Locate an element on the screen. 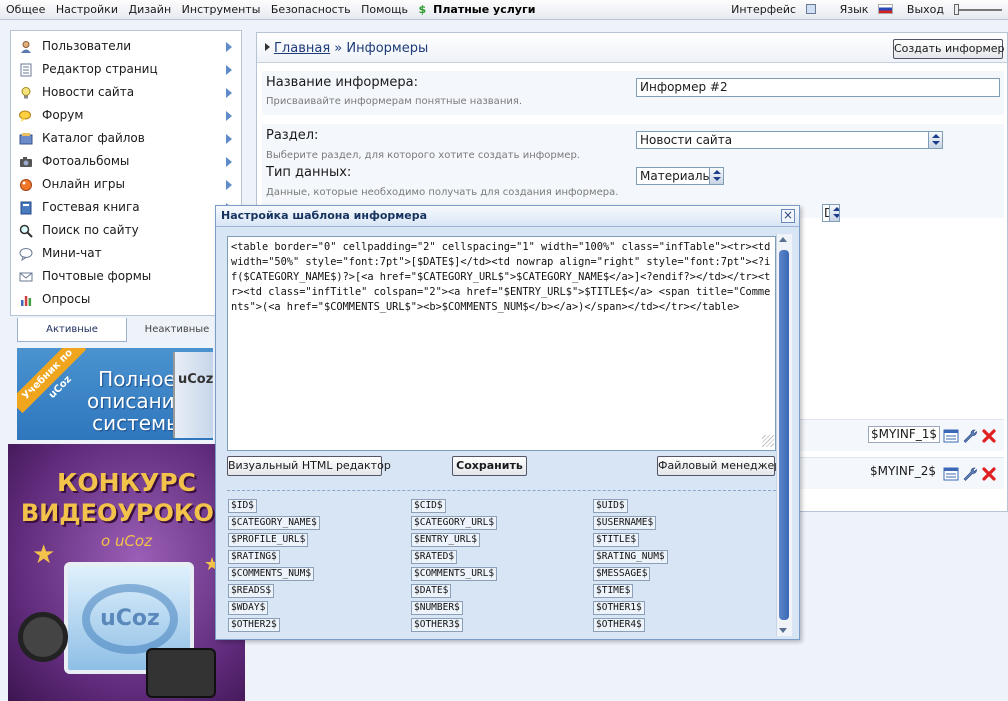  informer-code: $MYINF_2$ is located at coordinates (903, 472).